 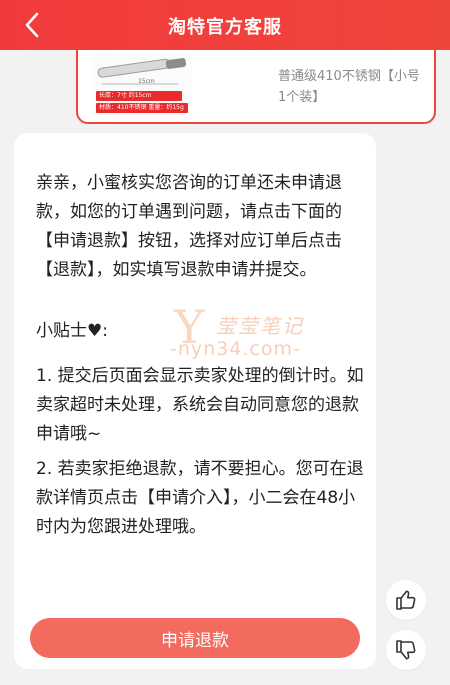 I want to click on product-name: 普通级410不锈钢【小号1个装】, so click(x=349, y=87).